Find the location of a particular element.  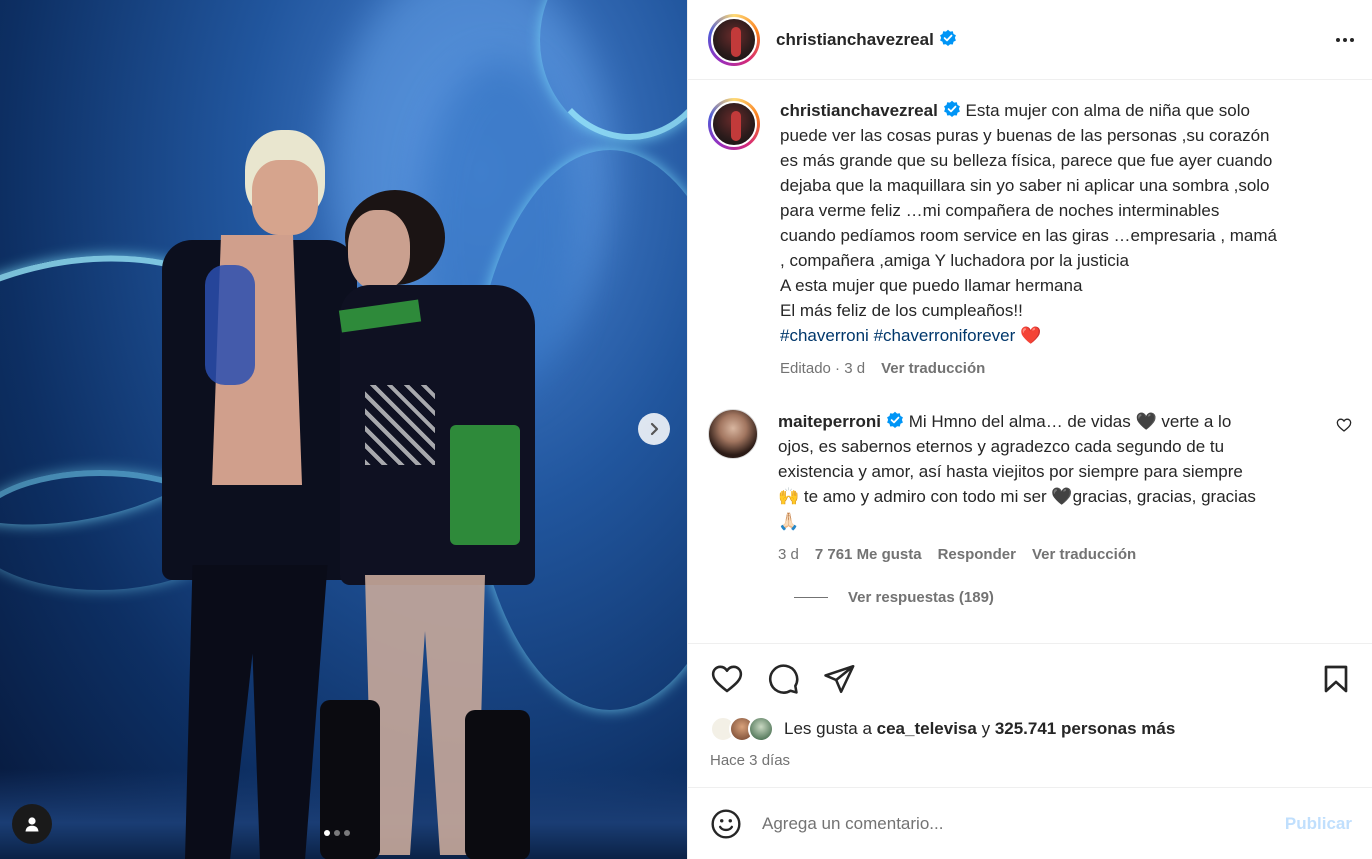

performer-woman is located at coordinates (435, 522).